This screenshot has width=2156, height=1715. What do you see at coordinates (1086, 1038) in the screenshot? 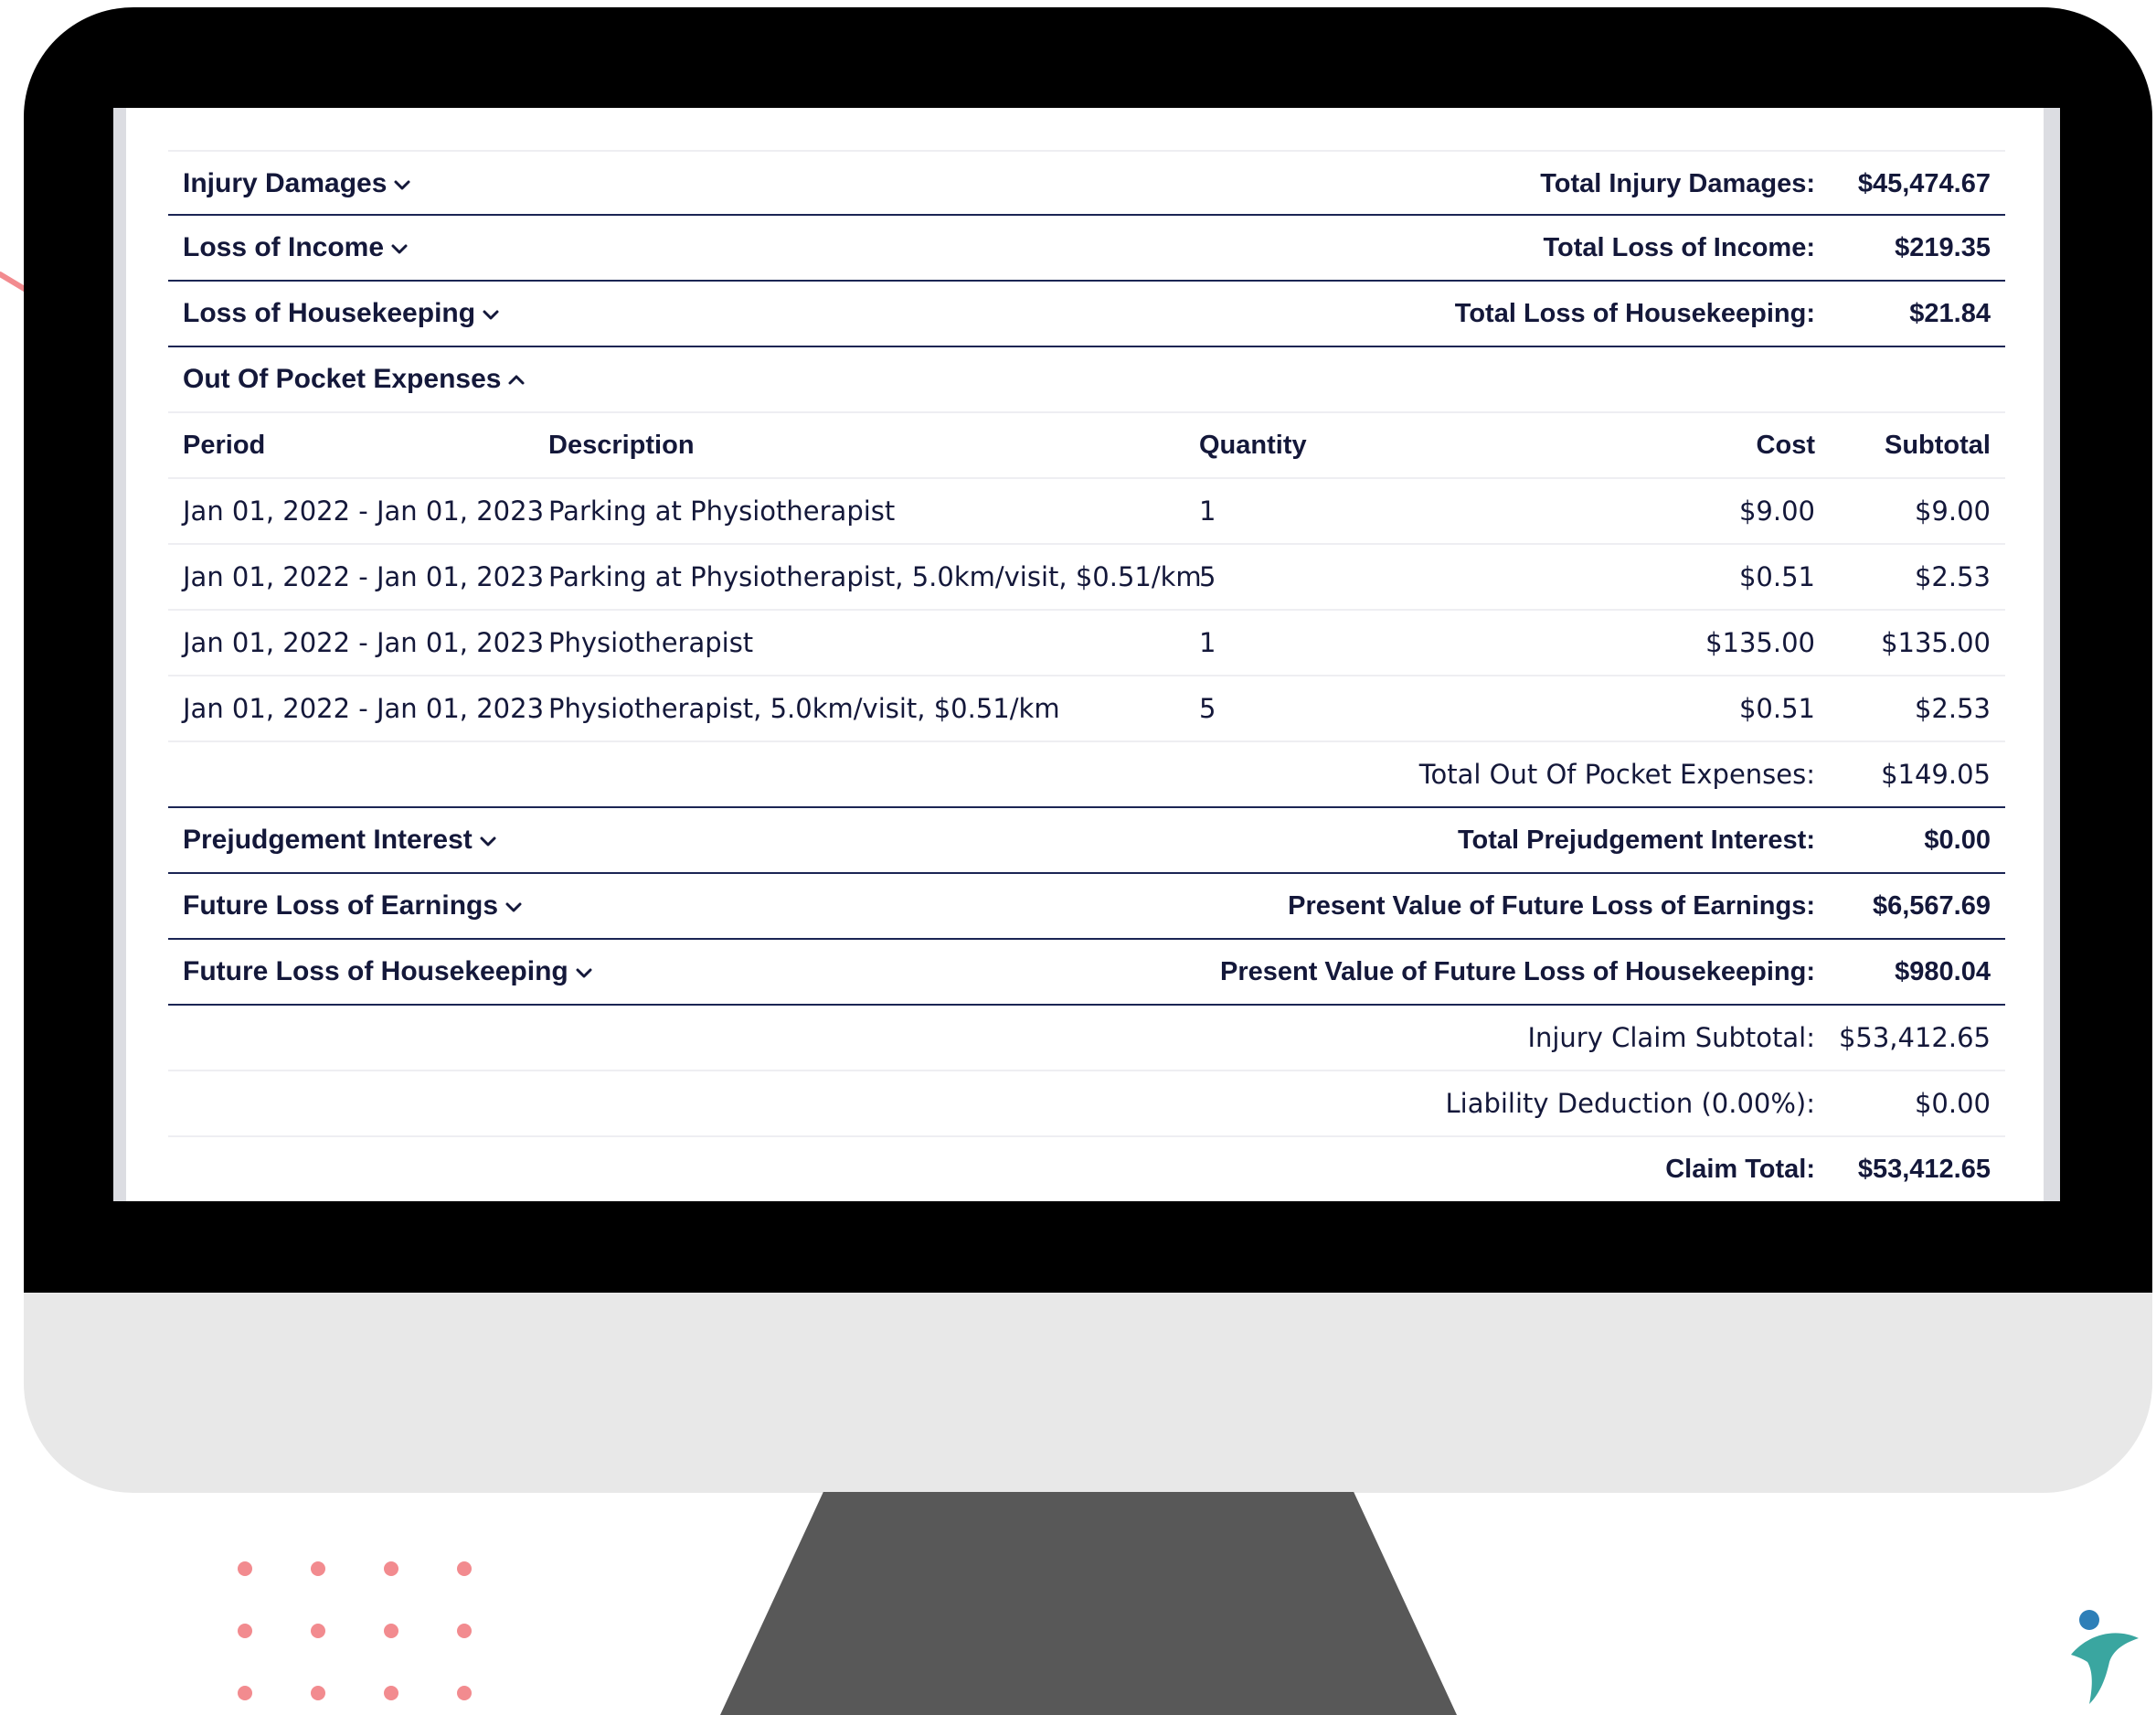
I see `injury-claim-subtotal-row: Injury Claim Subtotal: $53,412.65` at bounding box center [1086, 1038].